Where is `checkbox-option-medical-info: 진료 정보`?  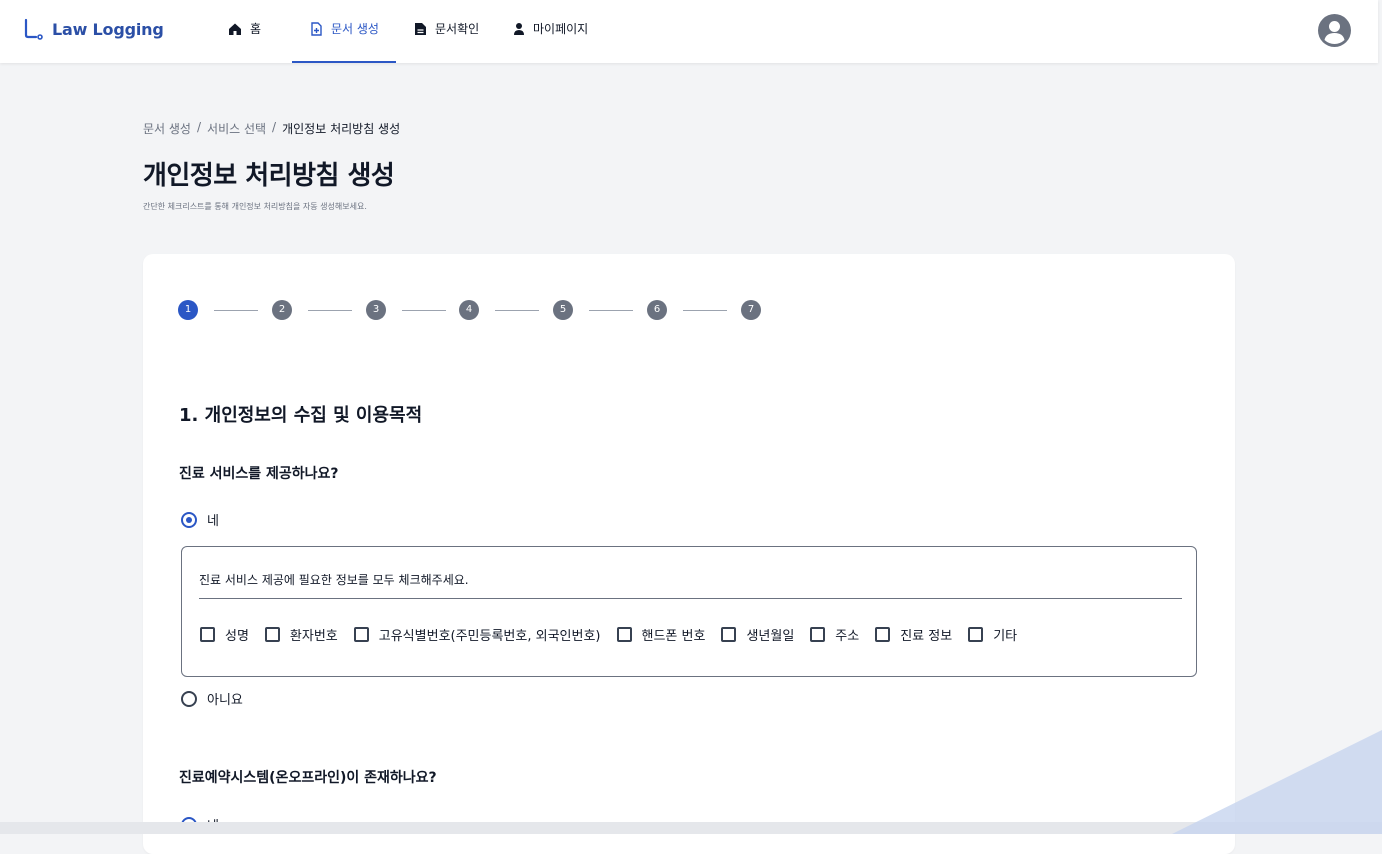
checkbox-option-medical-info: 진료 정보 is located at coordinates (913, 634).